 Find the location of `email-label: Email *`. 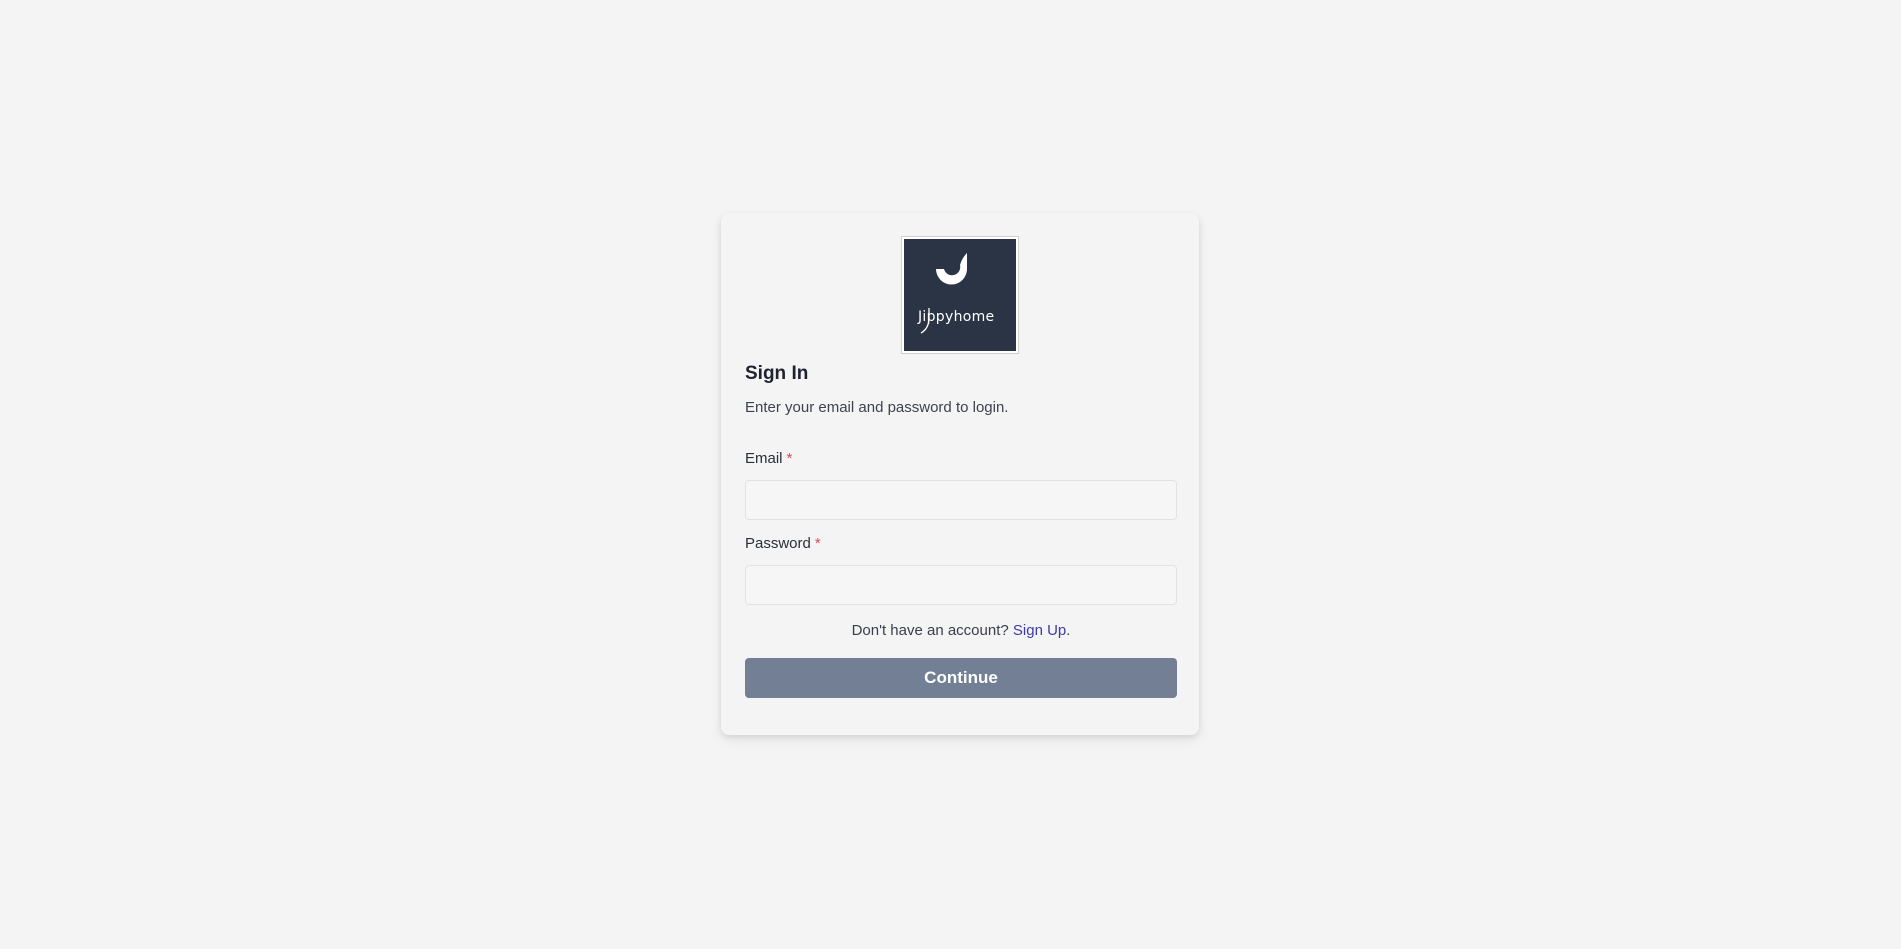

email-label: Email * is located at coordinates (768, 458).